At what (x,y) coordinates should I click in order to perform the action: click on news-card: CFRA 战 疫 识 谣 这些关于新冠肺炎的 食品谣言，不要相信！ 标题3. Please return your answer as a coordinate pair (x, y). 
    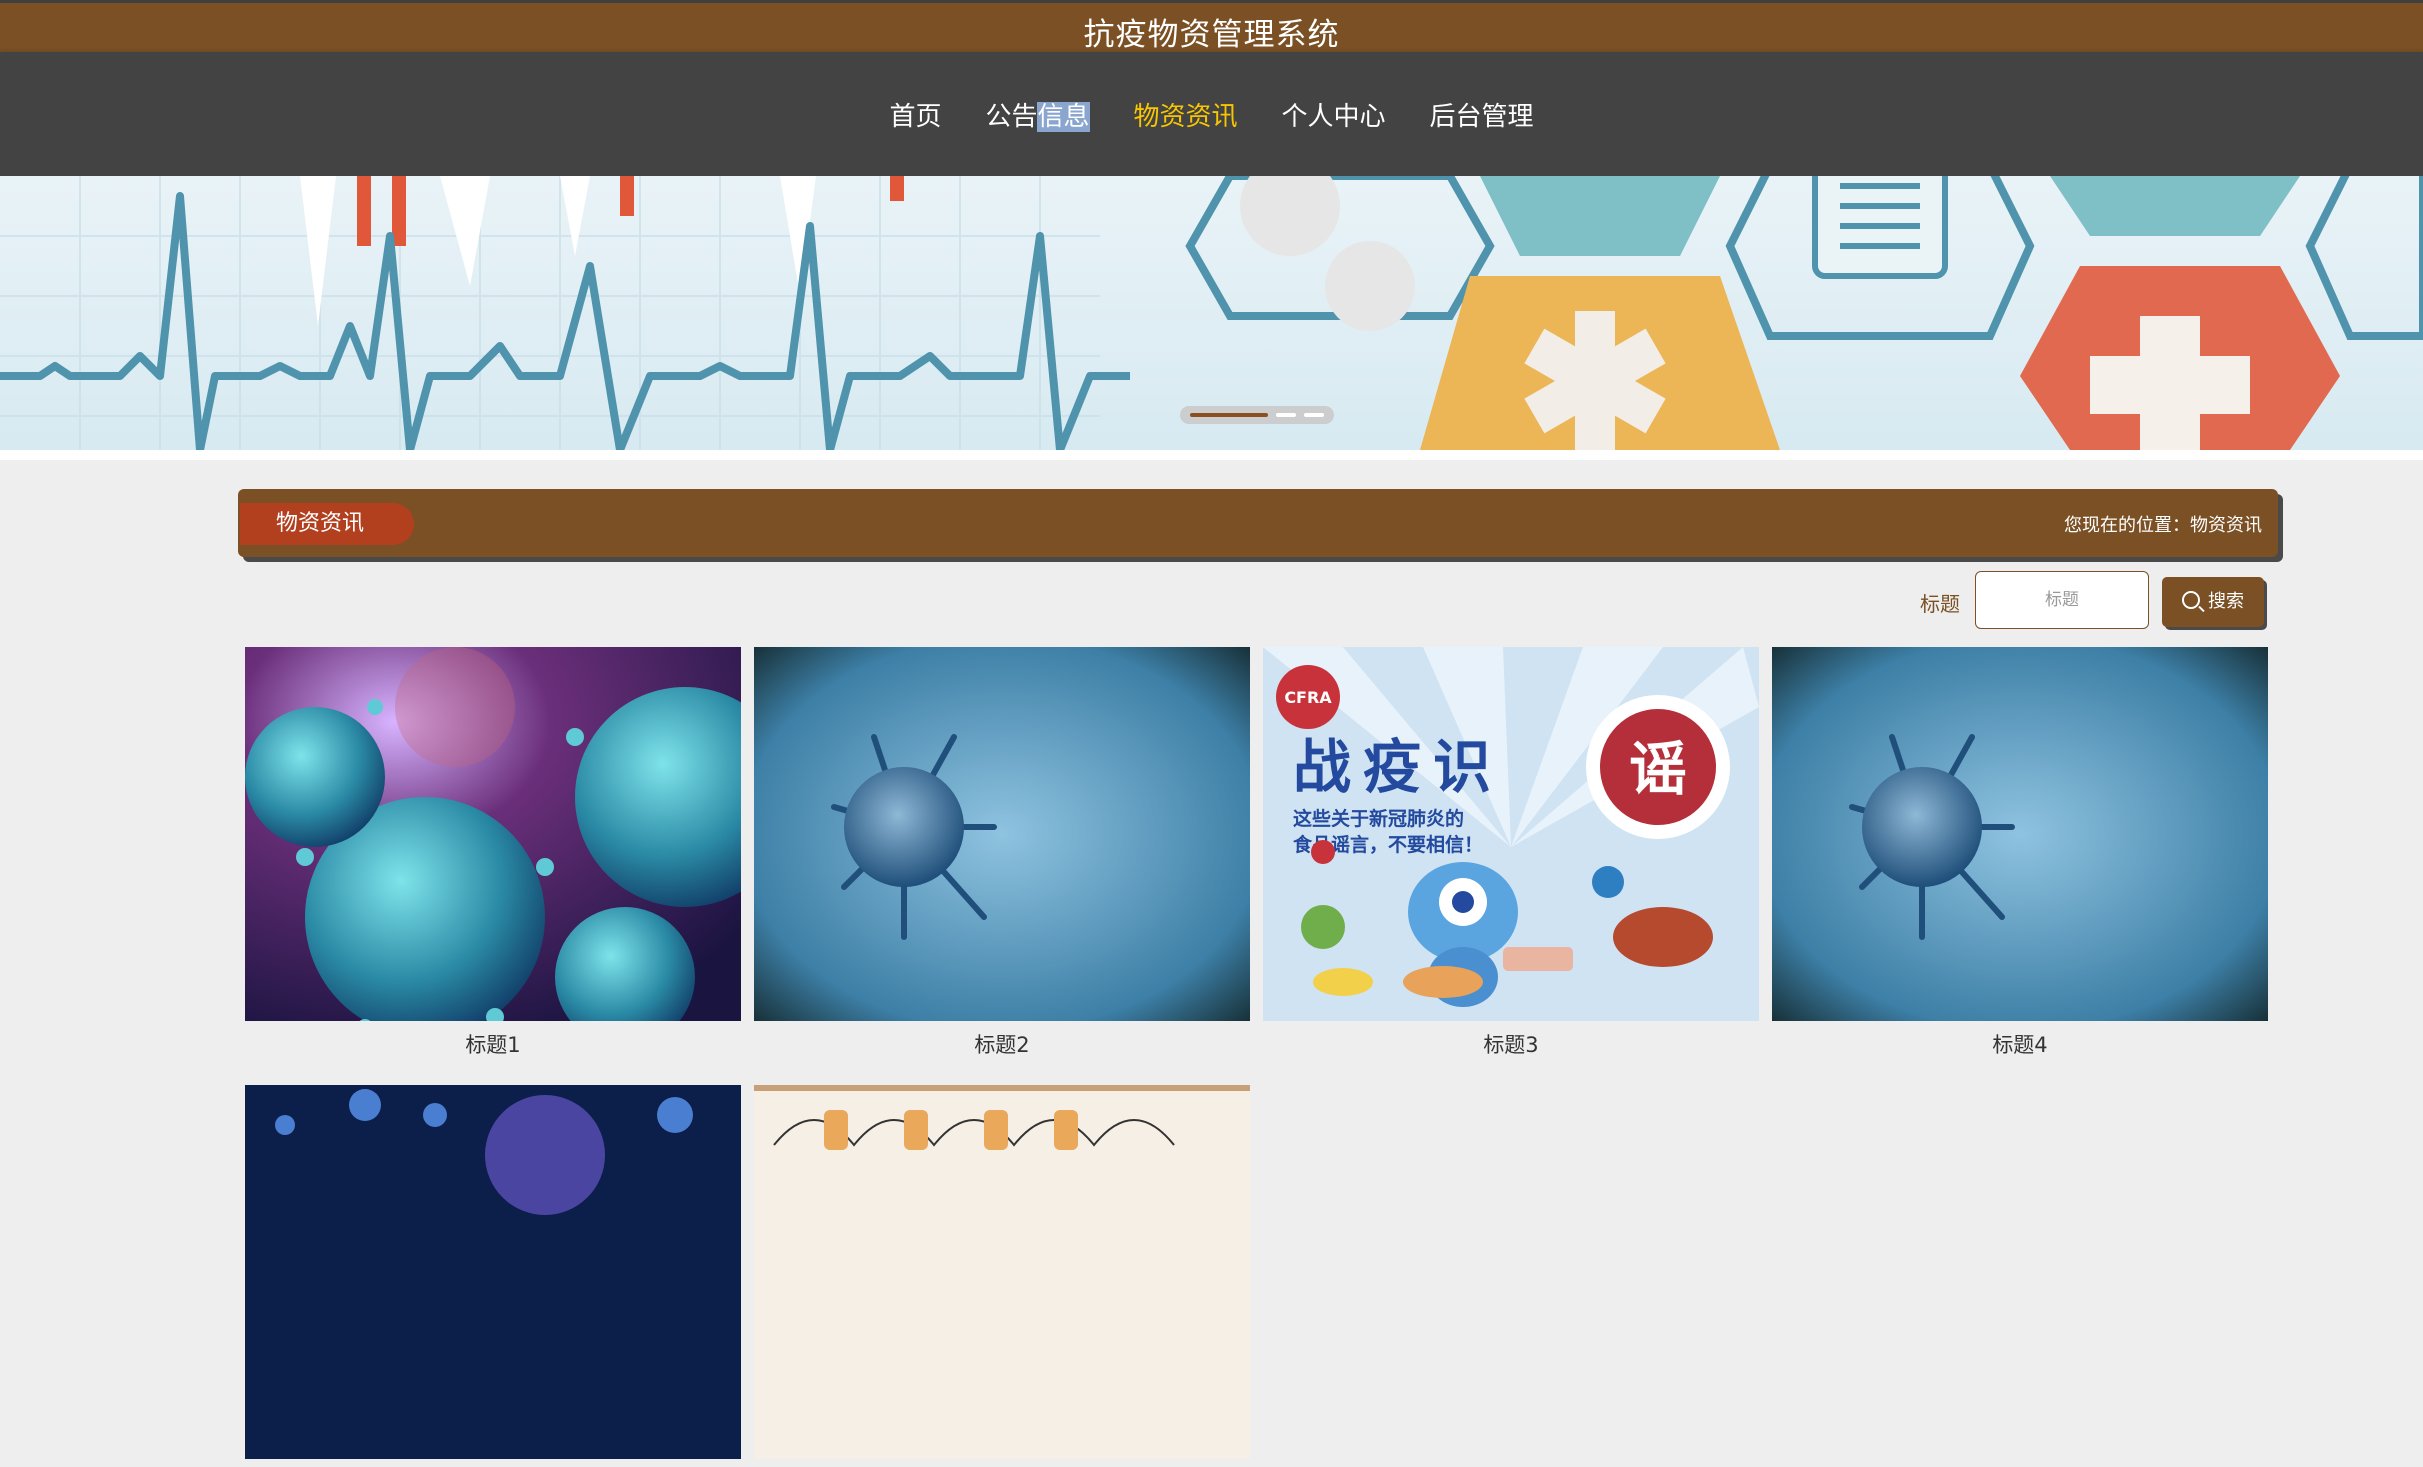
    Looking at the image, I should click on (1511, 853).